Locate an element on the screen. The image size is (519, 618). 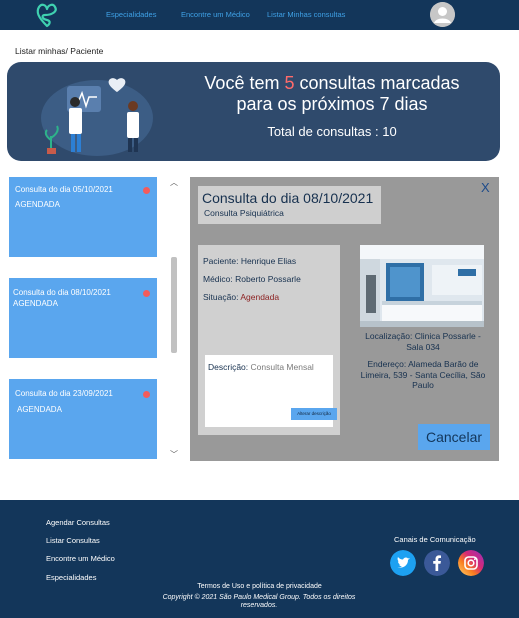
description-label: Descrição: is located at coordinates (229, 367).